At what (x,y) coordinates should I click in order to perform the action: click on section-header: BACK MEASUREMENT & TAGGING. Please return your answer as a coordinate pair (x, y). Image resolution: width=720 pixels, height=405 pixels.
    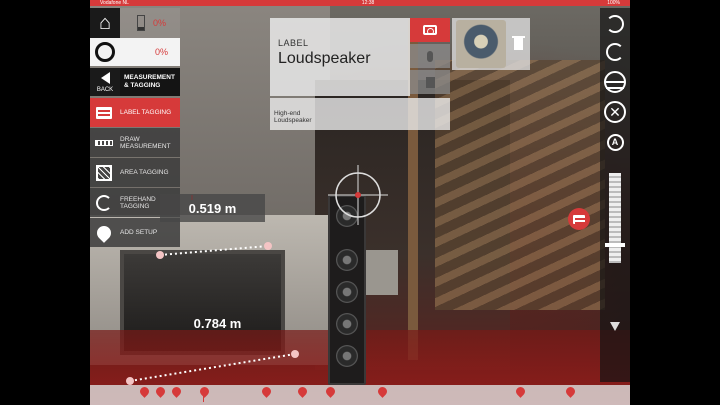
    Looking at the image, I should click on (135, 82).